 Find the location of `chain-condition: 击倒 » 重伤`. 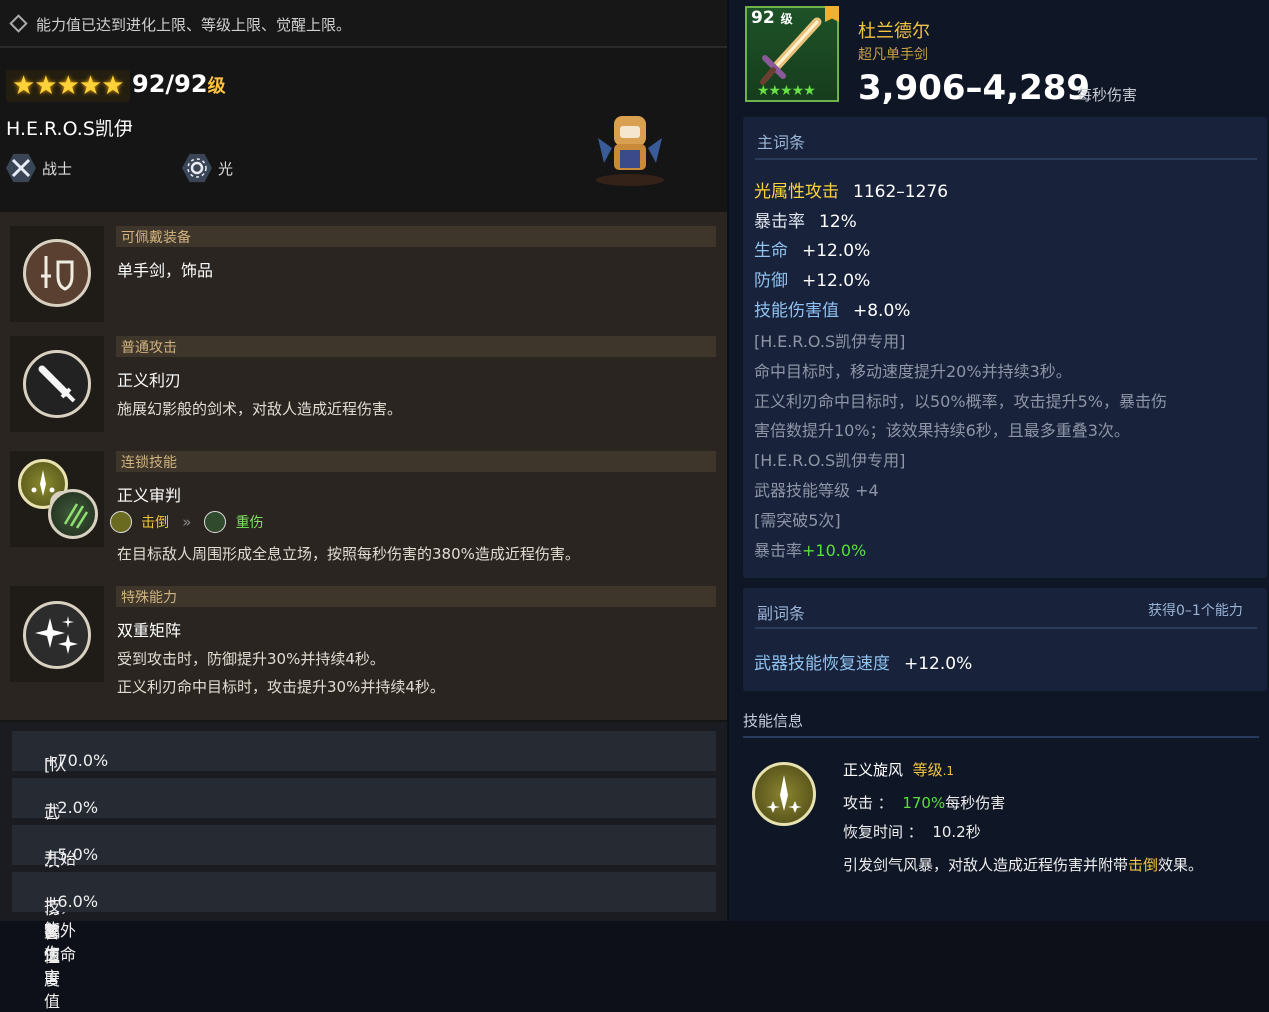

chain-condition: 击倒 » 重伤 is located at coordinates (187, 522).